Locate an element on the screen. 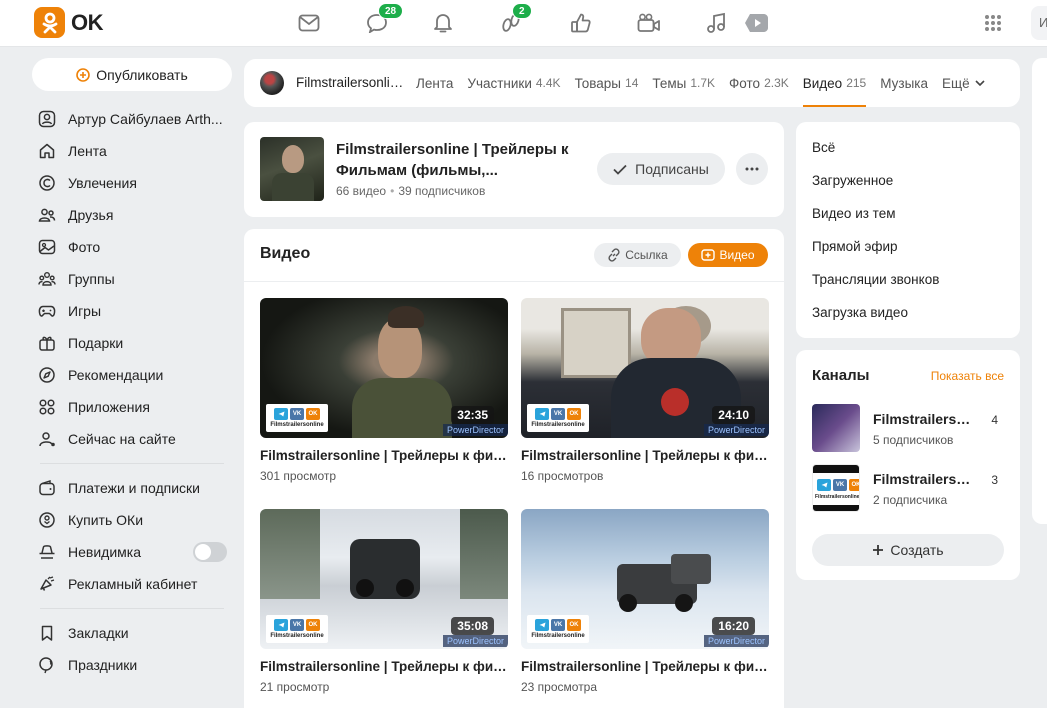 This screenshot has width=1047, height=708. tab-members: Участники 4.4K is located at coordinates (513, 83).